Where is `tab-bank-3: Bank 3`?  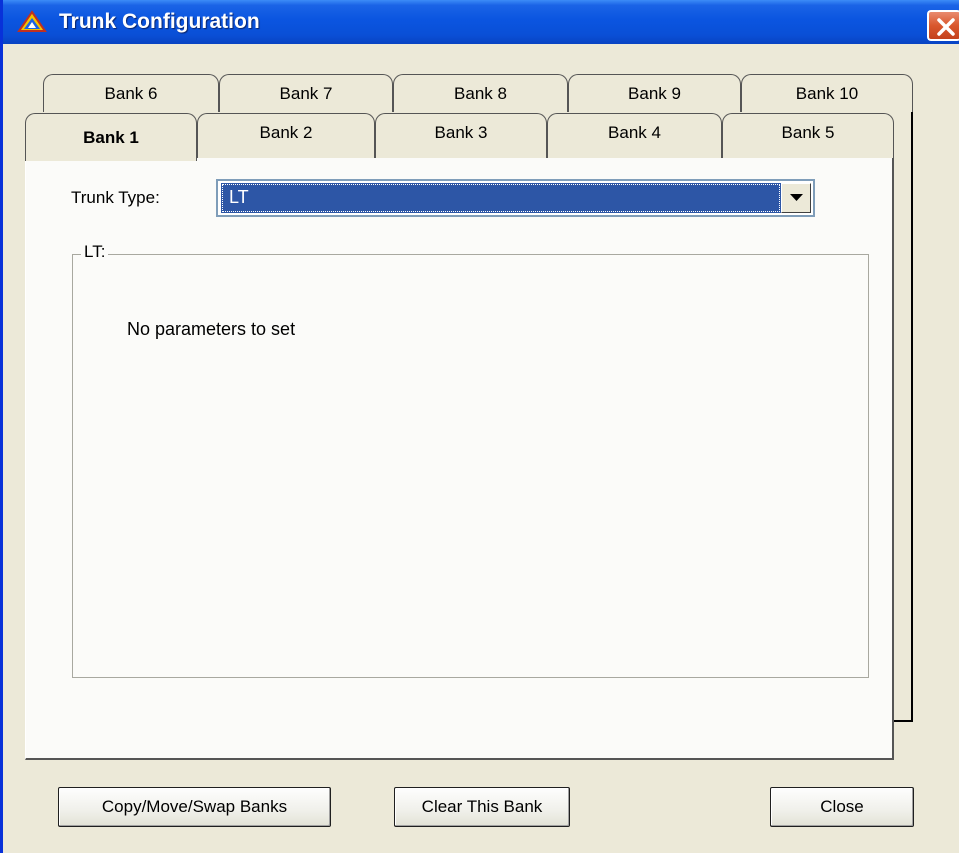
tab-bank-3: Bank 3 is located at coordinates (461, 135).